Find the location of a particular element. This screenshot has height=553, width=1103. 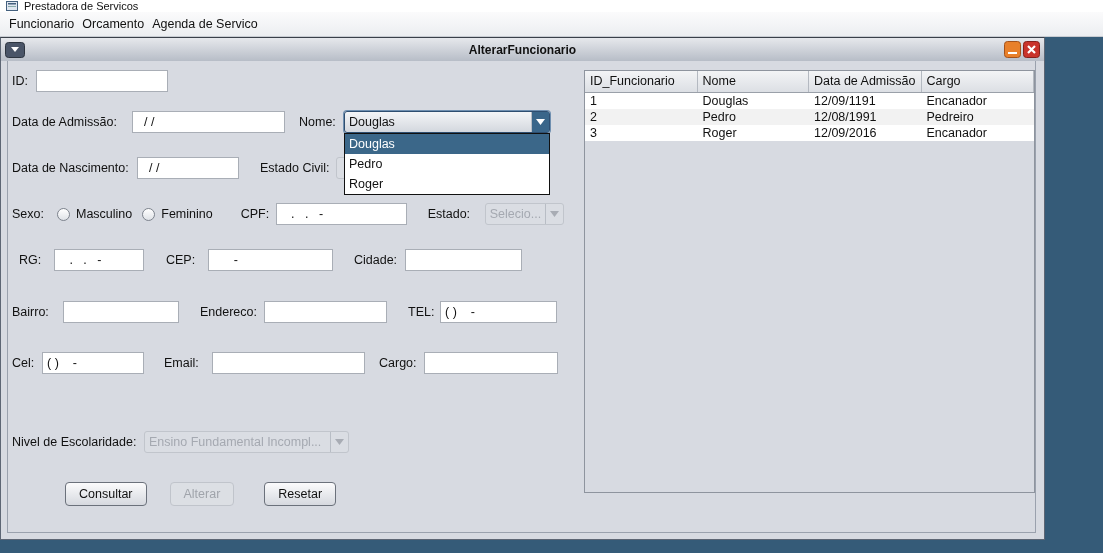

app-icon is located at coordinates (12, 6).